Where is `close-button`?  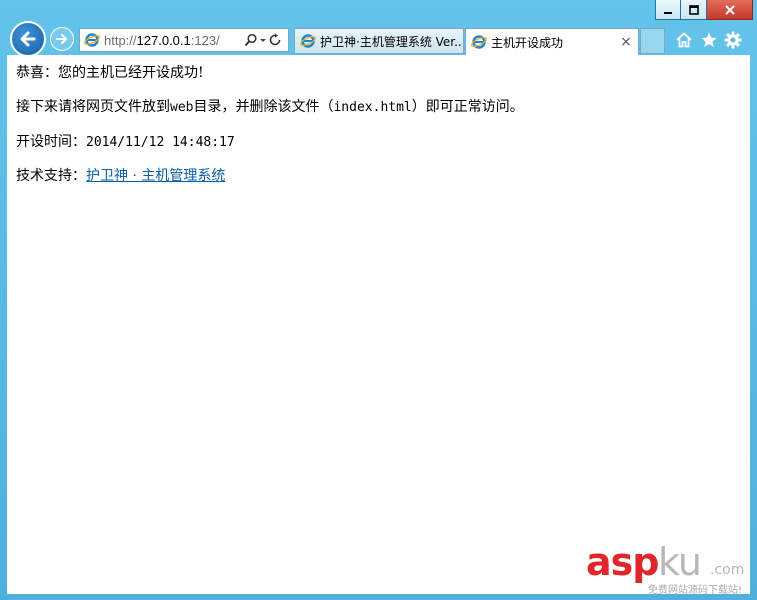 close-button is located at coordinates (730, 10).